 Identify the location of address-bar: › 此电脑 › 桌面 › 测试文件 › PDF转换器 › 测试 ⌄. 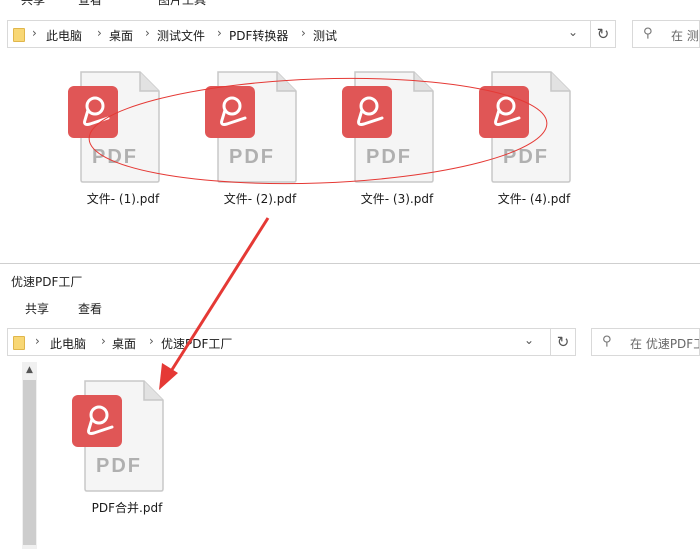
(311, 34).